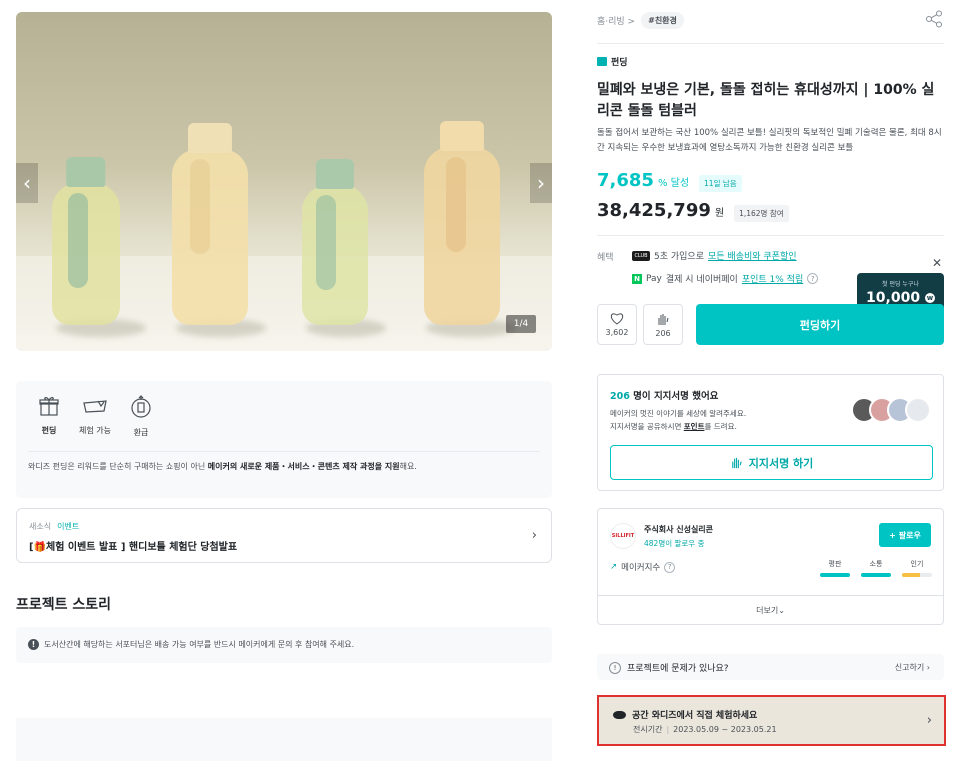 This screenshot has height=761, width=966. What do you see at coordinates (95, 430) in the screenshot?
I see `info-item-label: 체험 가능` at bounding box center [95, 430].